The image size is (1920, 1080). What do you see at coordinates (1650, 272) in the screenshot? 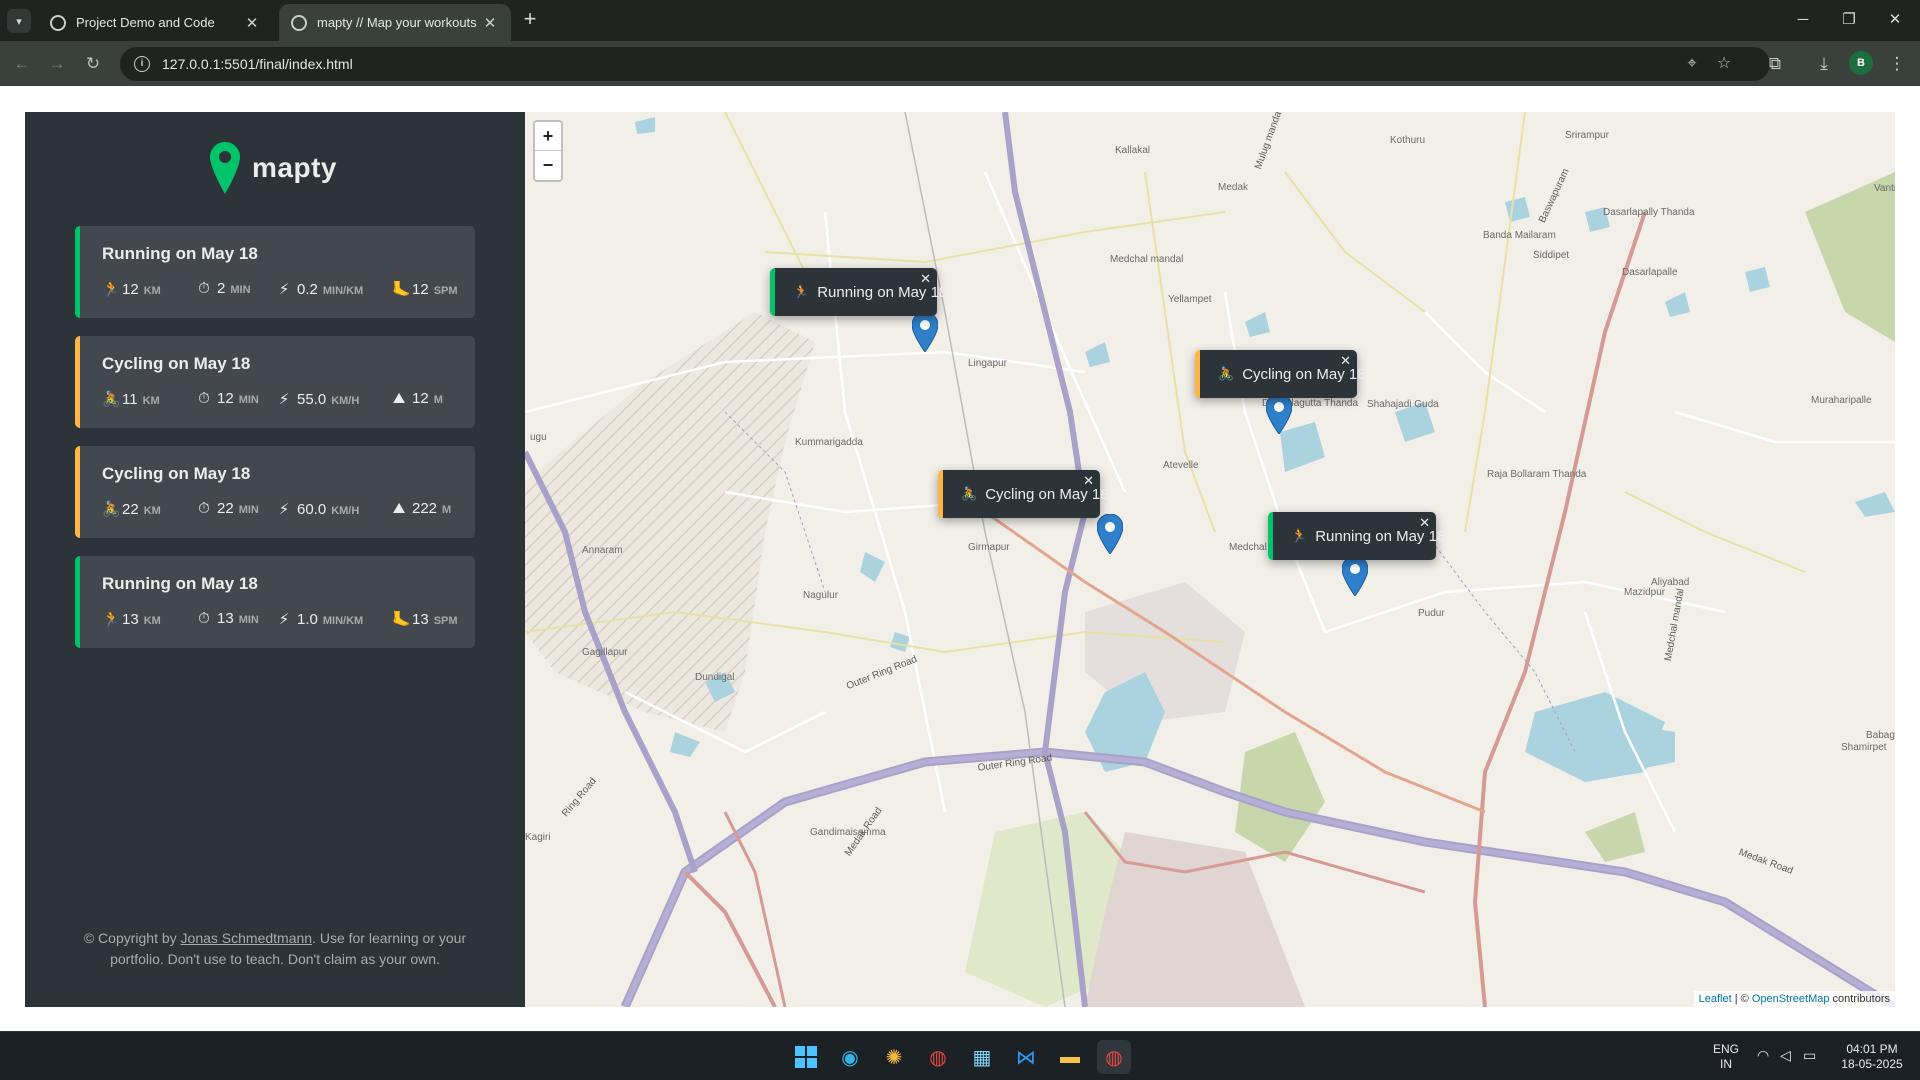
I see `map-place-label: Dasarlapalle` at bounding box center [1650, 272].